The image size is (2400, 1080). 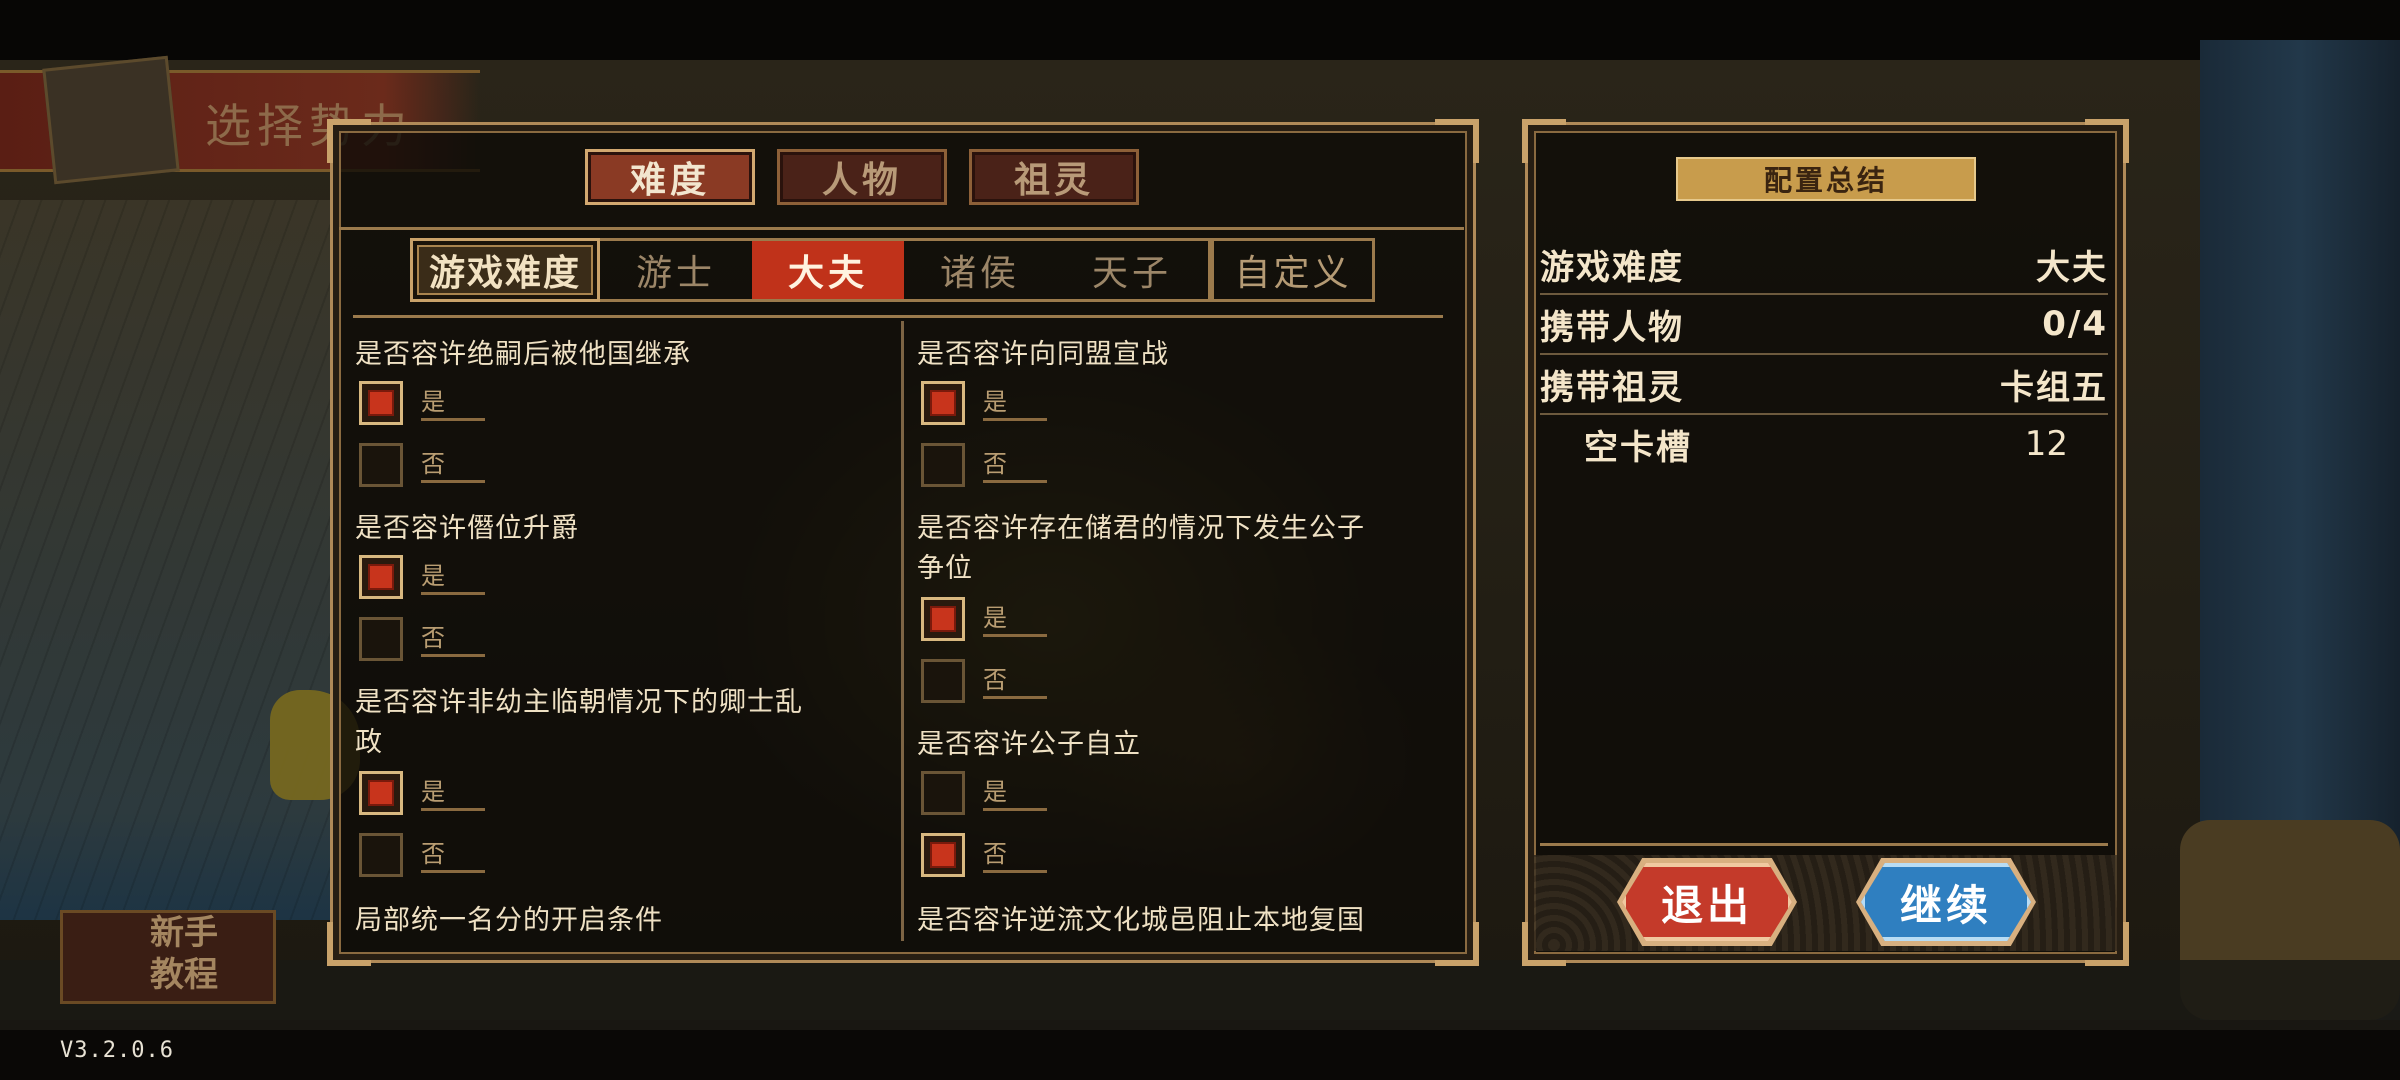 I want to click on difficulty-option-custom: 自定义, so click(x=1293, y=270).